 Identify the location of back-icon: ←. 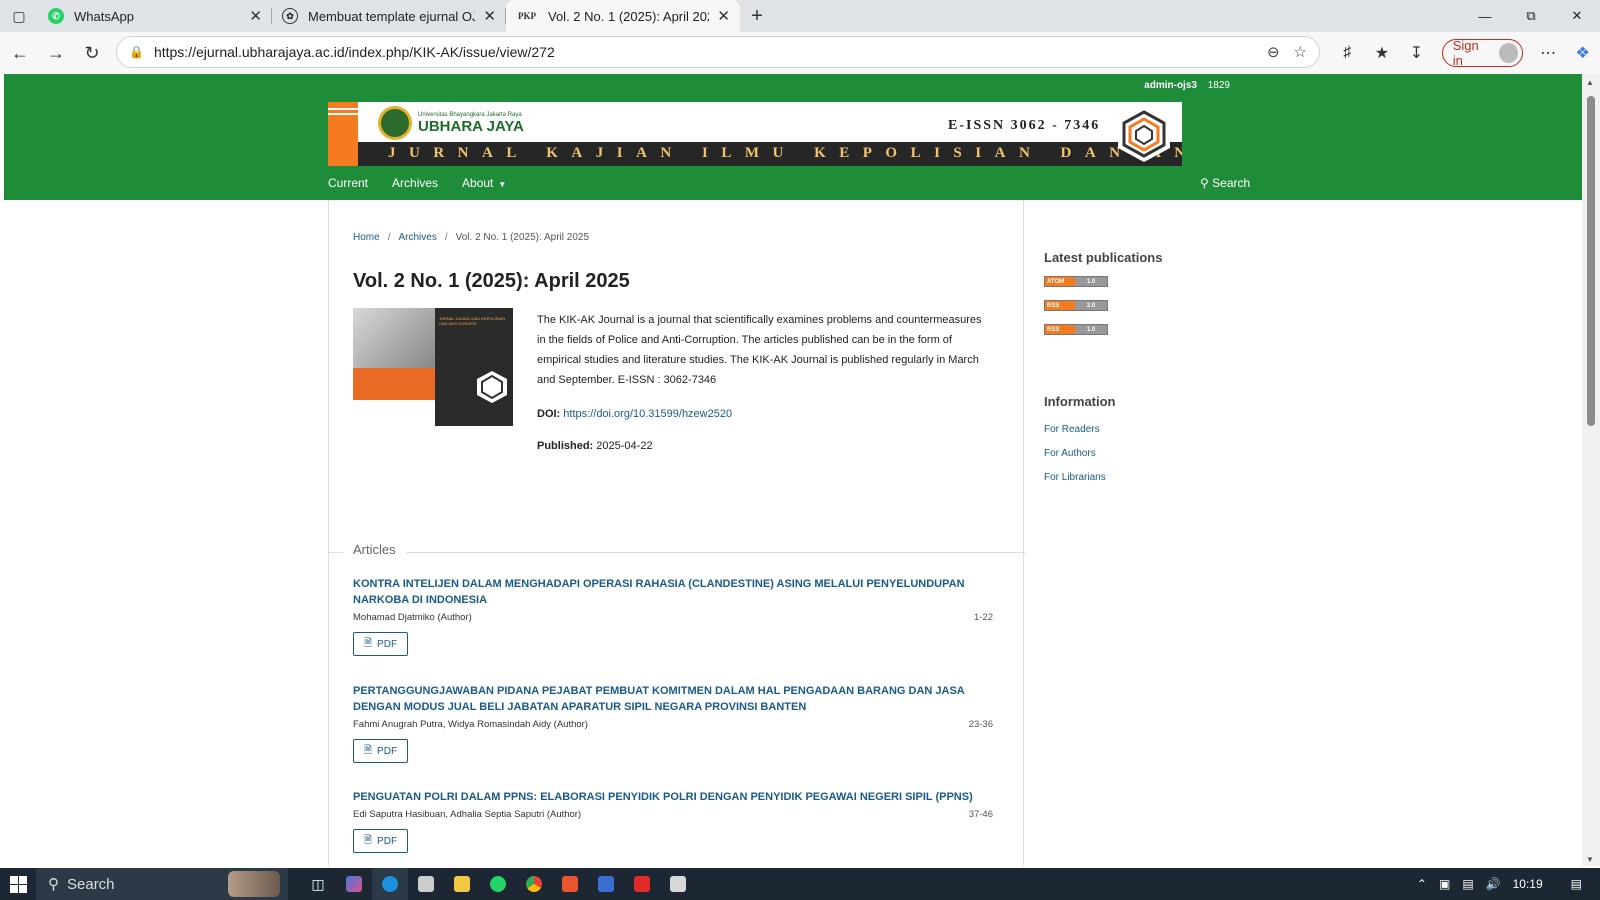
(20, 53).